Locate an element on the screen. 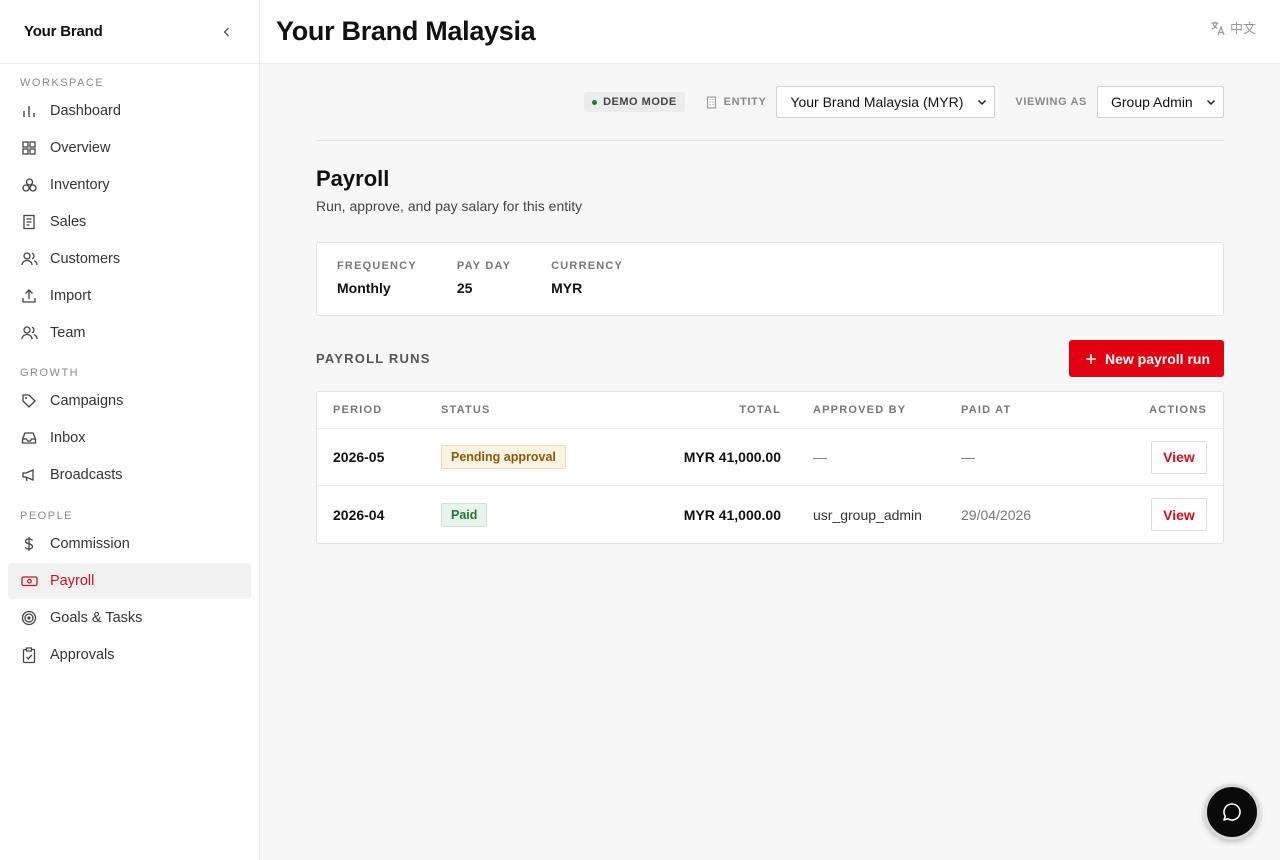  status-cell: Pending approval is located at coordinates (536, 457).